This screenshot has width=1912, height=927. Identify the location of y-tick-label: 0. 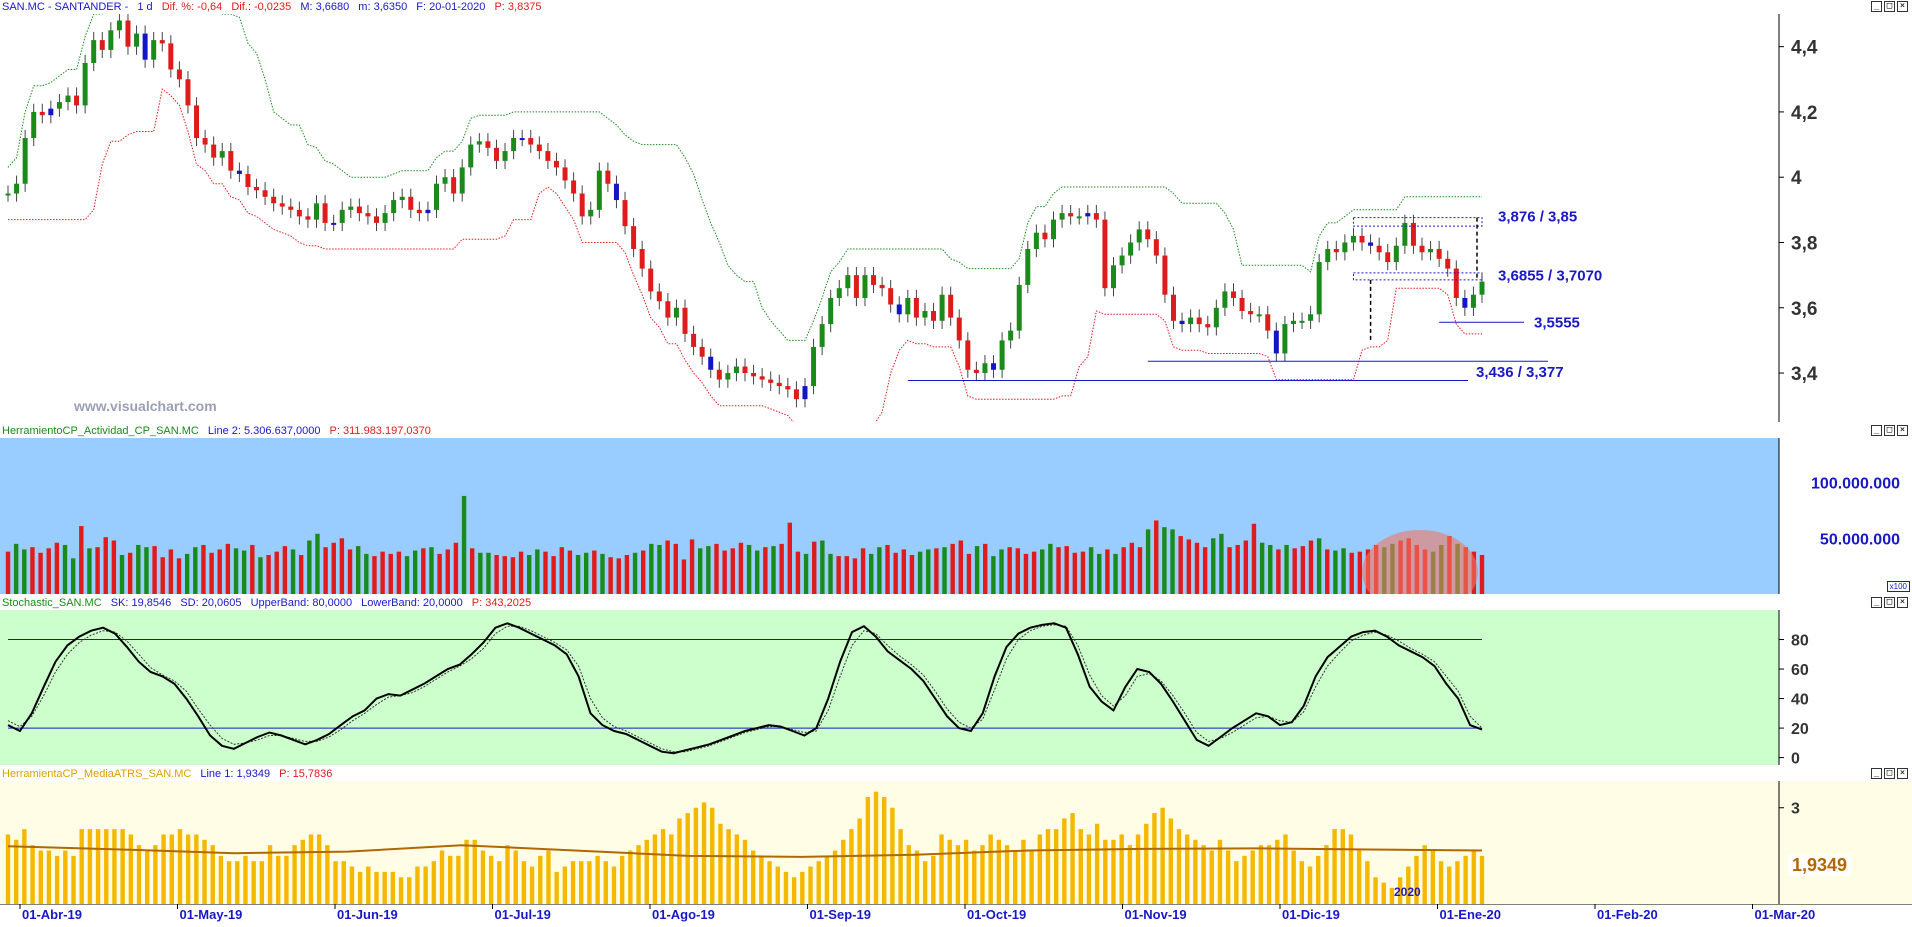
(1795, 758).